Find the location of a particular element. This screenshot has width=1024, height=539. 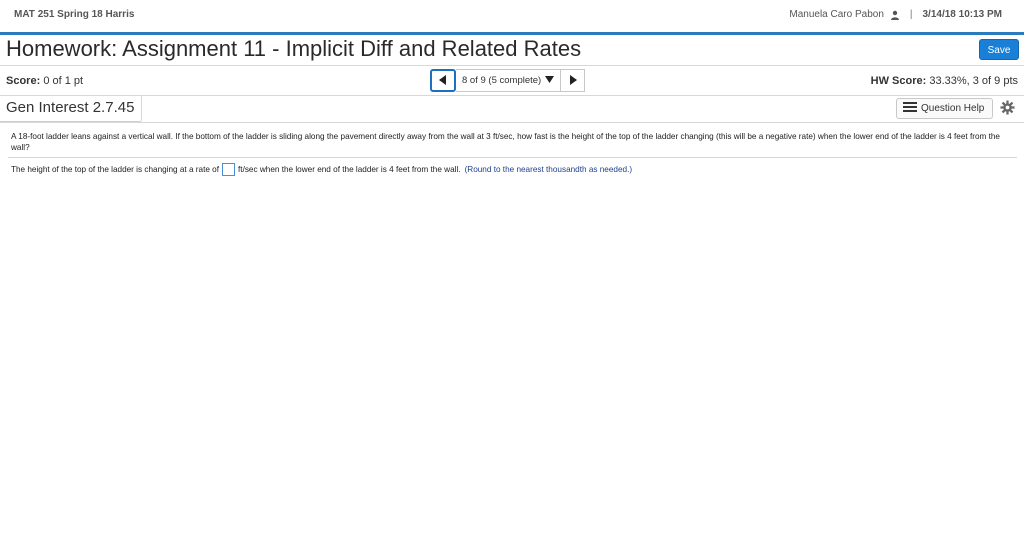

user-area: Manuela Caro Pabon | 3/14/18 10:13 PM is located at coordinates (895, 14).